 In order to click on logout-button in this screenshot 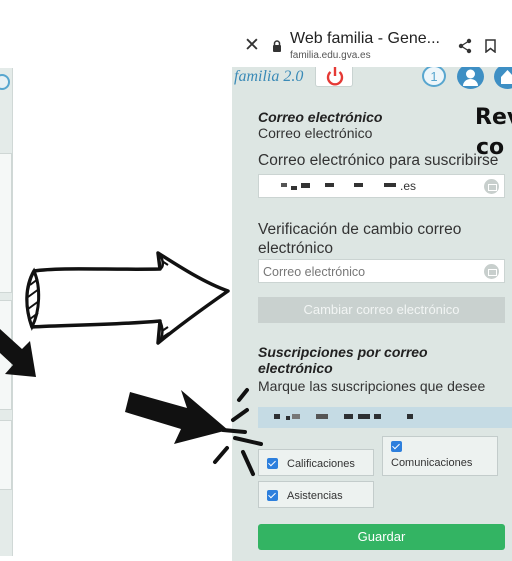, I will do `click(334, 77)`.